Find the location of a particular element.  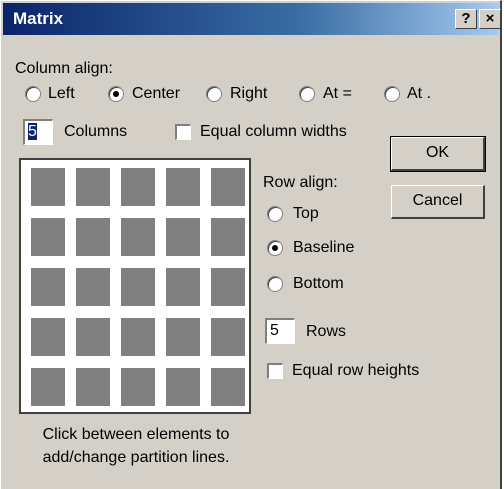

column-align-left-label: Left is located at coordinates (61, 93).